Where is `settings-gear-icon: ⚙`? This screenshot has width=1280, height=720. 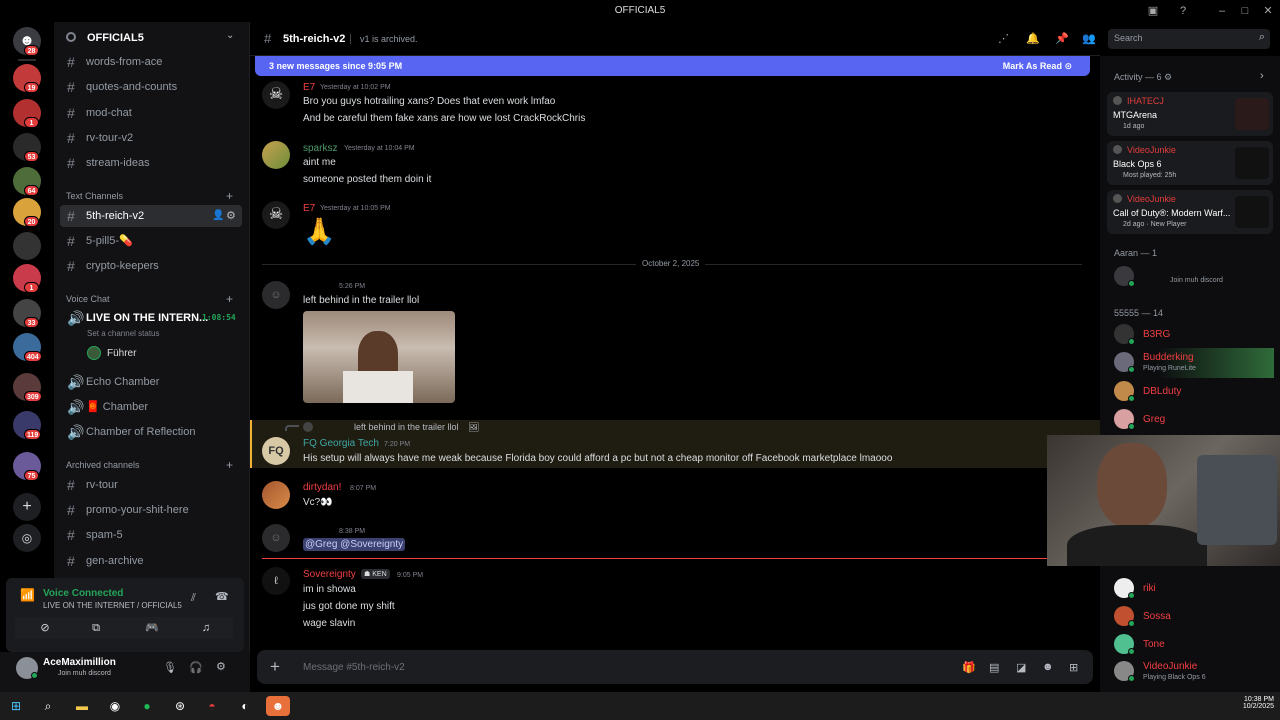 settings-gear-icon: ⚙ is located at coordinates (221, 666).